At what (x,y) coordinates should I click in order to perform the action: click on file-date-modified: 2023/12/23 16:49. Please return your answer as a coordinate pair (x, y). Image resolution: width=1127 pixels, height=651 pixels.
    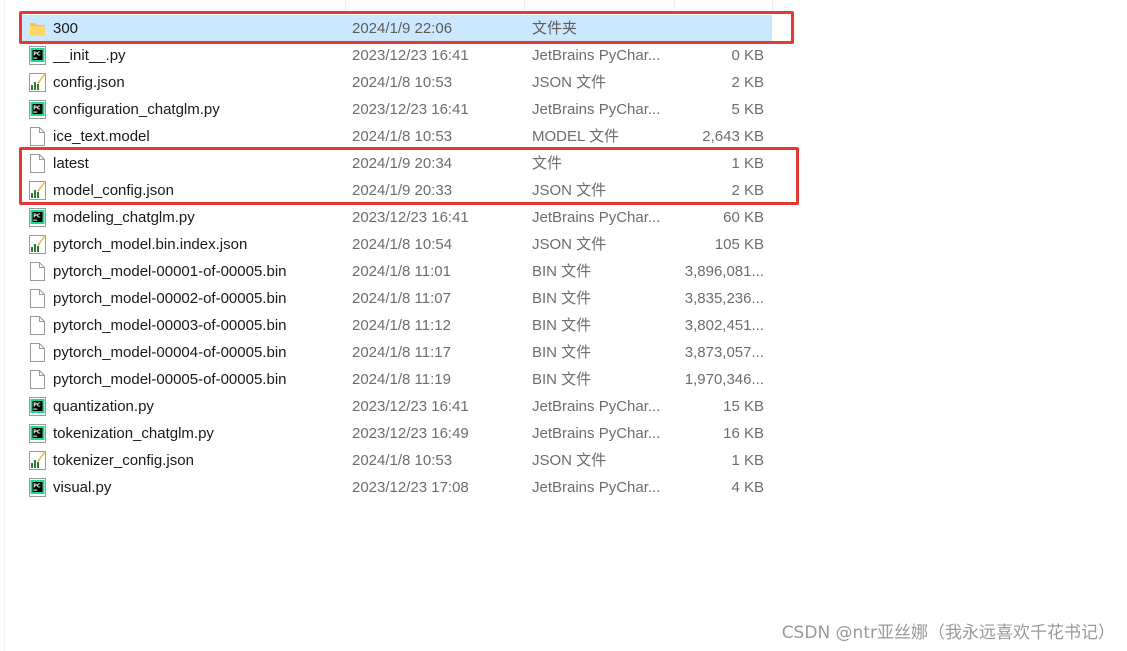
    Looking at the image, I should click on (410, 433).